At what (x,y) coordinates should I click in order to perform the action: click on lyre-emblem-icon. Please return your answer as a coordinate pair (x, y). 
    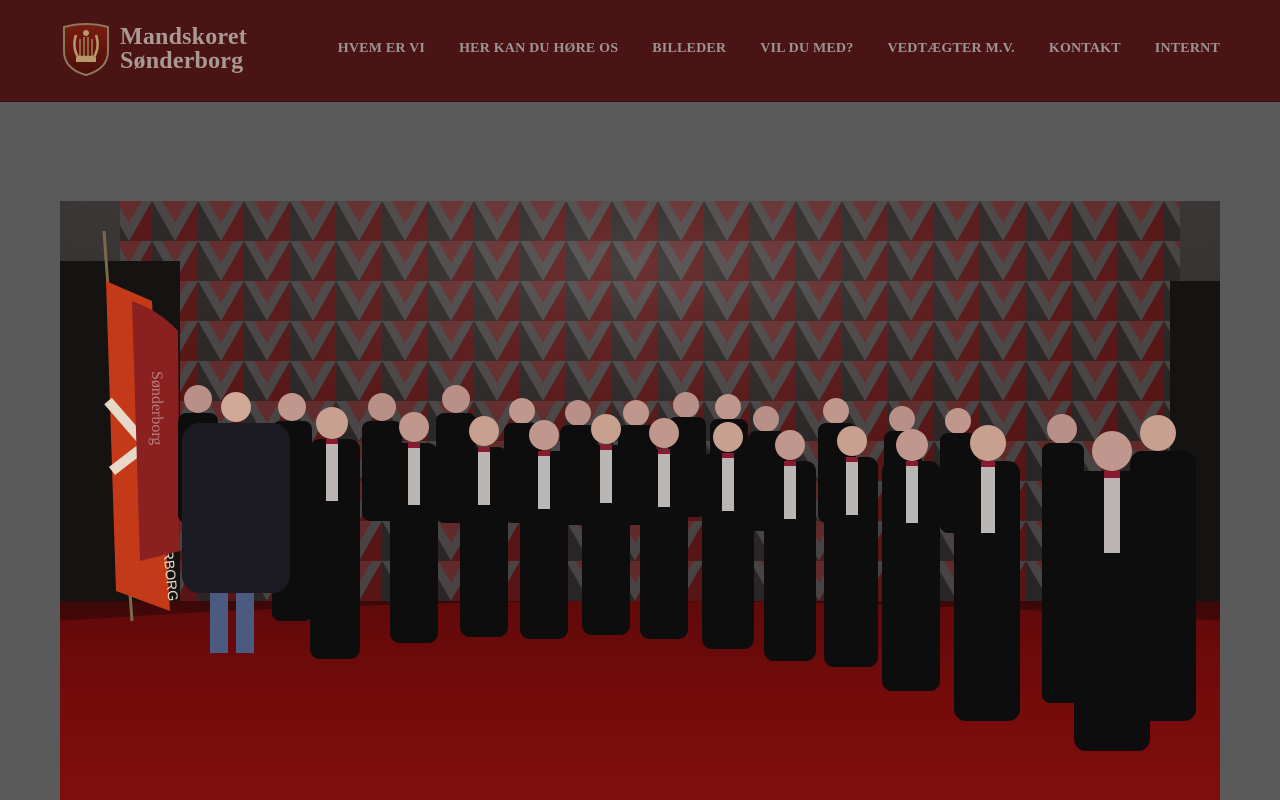
    Looking at the image, I should click on (86, 50).